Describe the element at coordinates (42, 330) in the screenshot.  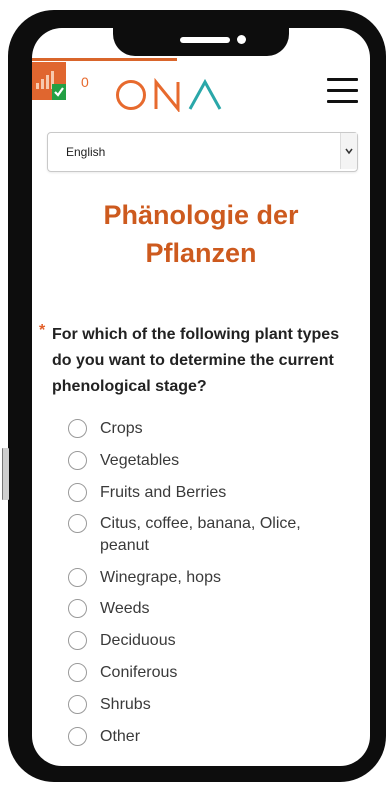
I see `required-marker: *` at that location.